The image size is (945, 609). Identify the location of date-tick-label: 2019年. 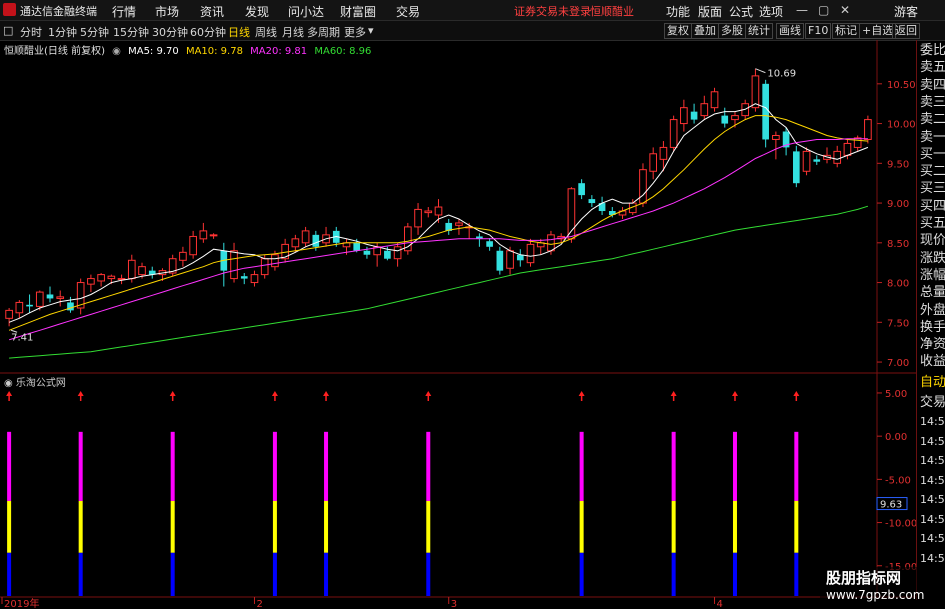
(21, 603).